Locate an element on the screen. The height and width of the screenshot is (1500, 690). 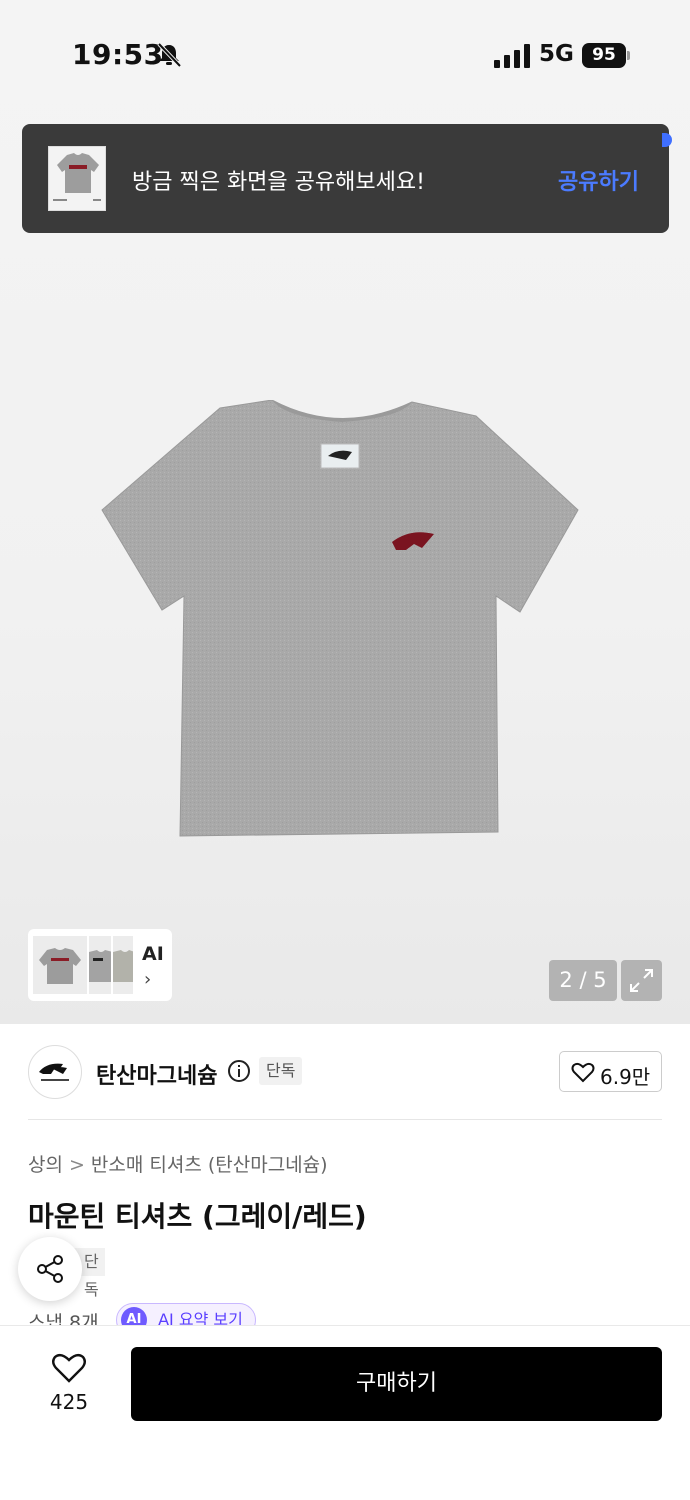
expand-icon is located at coordinates (641, 980).